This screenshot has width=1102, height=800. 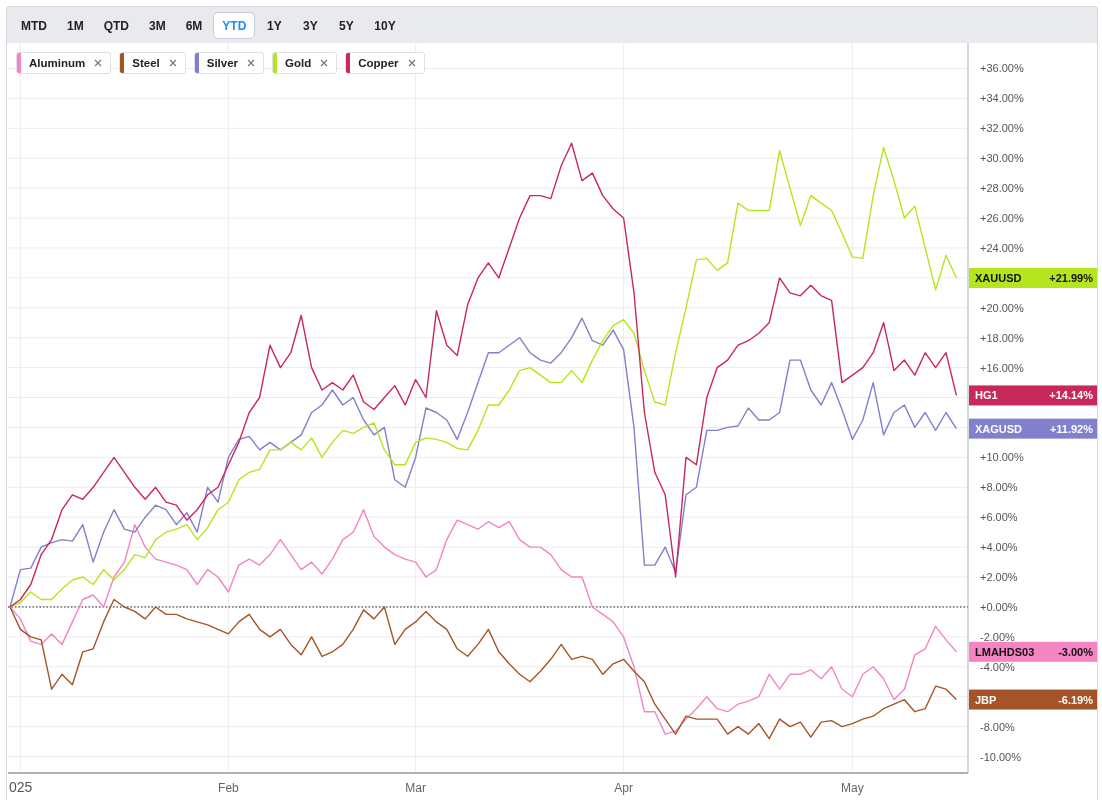 I want to click on axis-tick-label: +0.00%, so click(x=999, y=606).